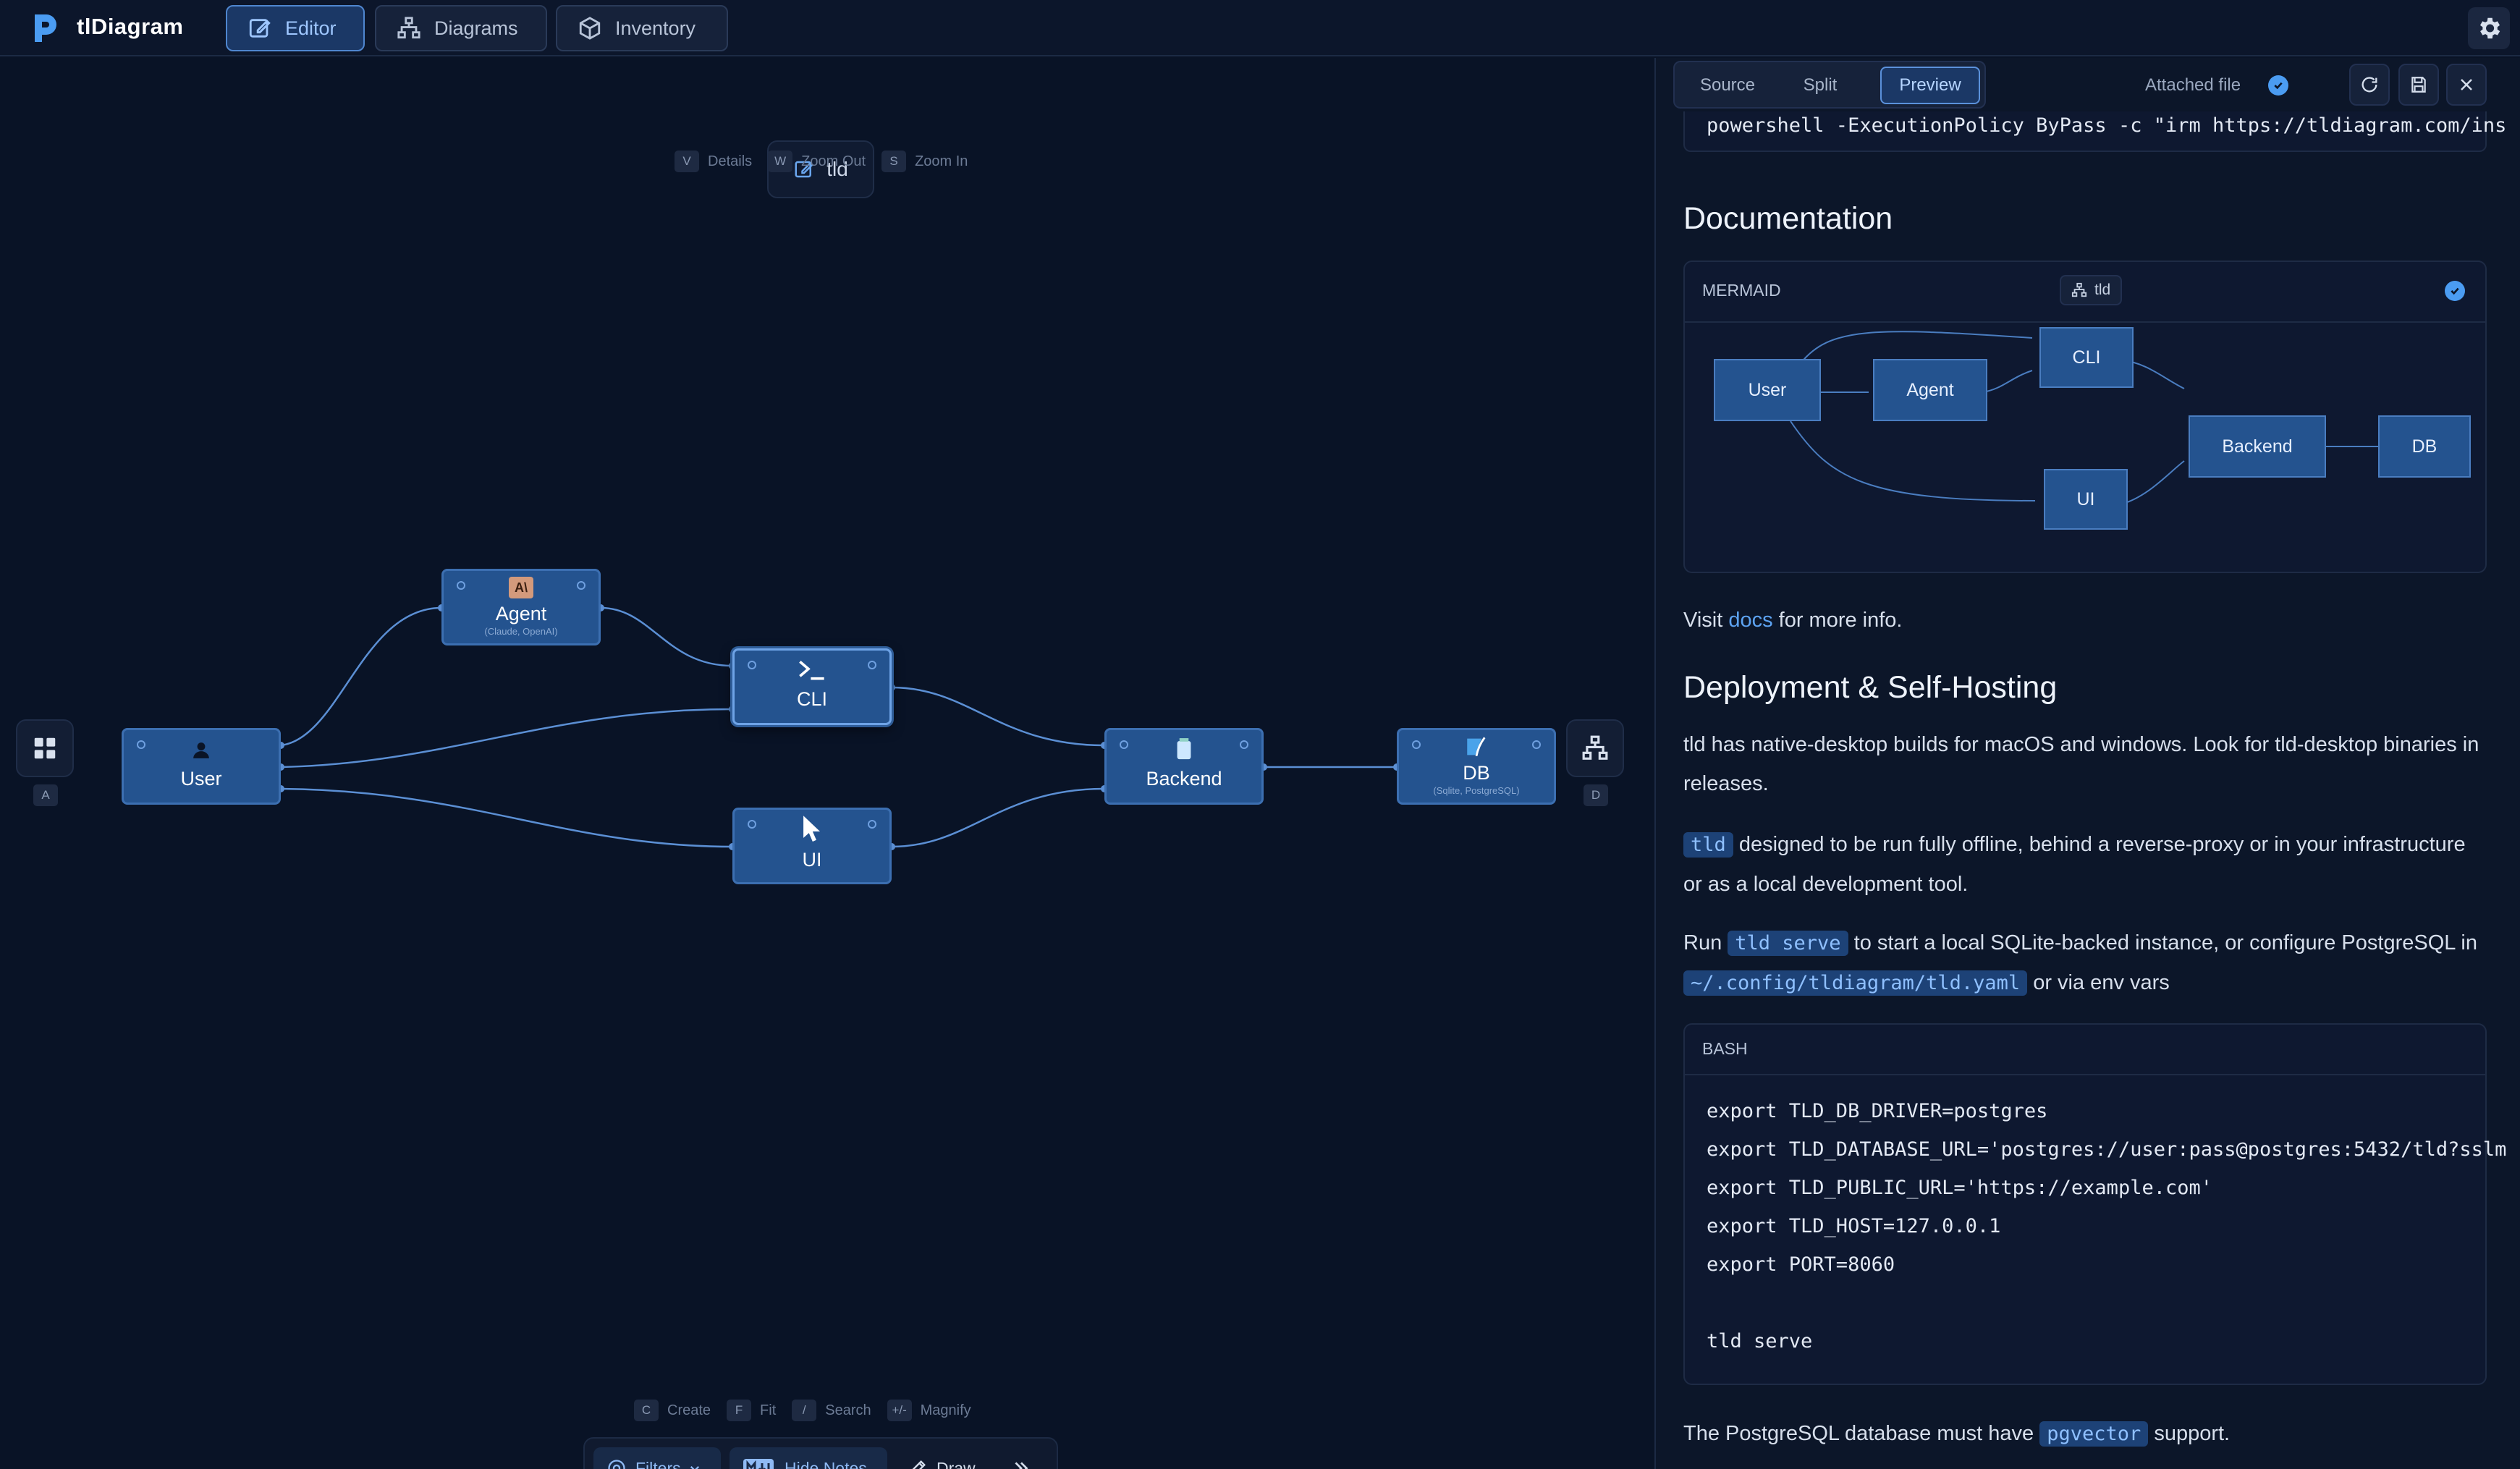 This screenshot has height=1469, width=2520. I want to click on app-logo-icon, so click(45, 28).